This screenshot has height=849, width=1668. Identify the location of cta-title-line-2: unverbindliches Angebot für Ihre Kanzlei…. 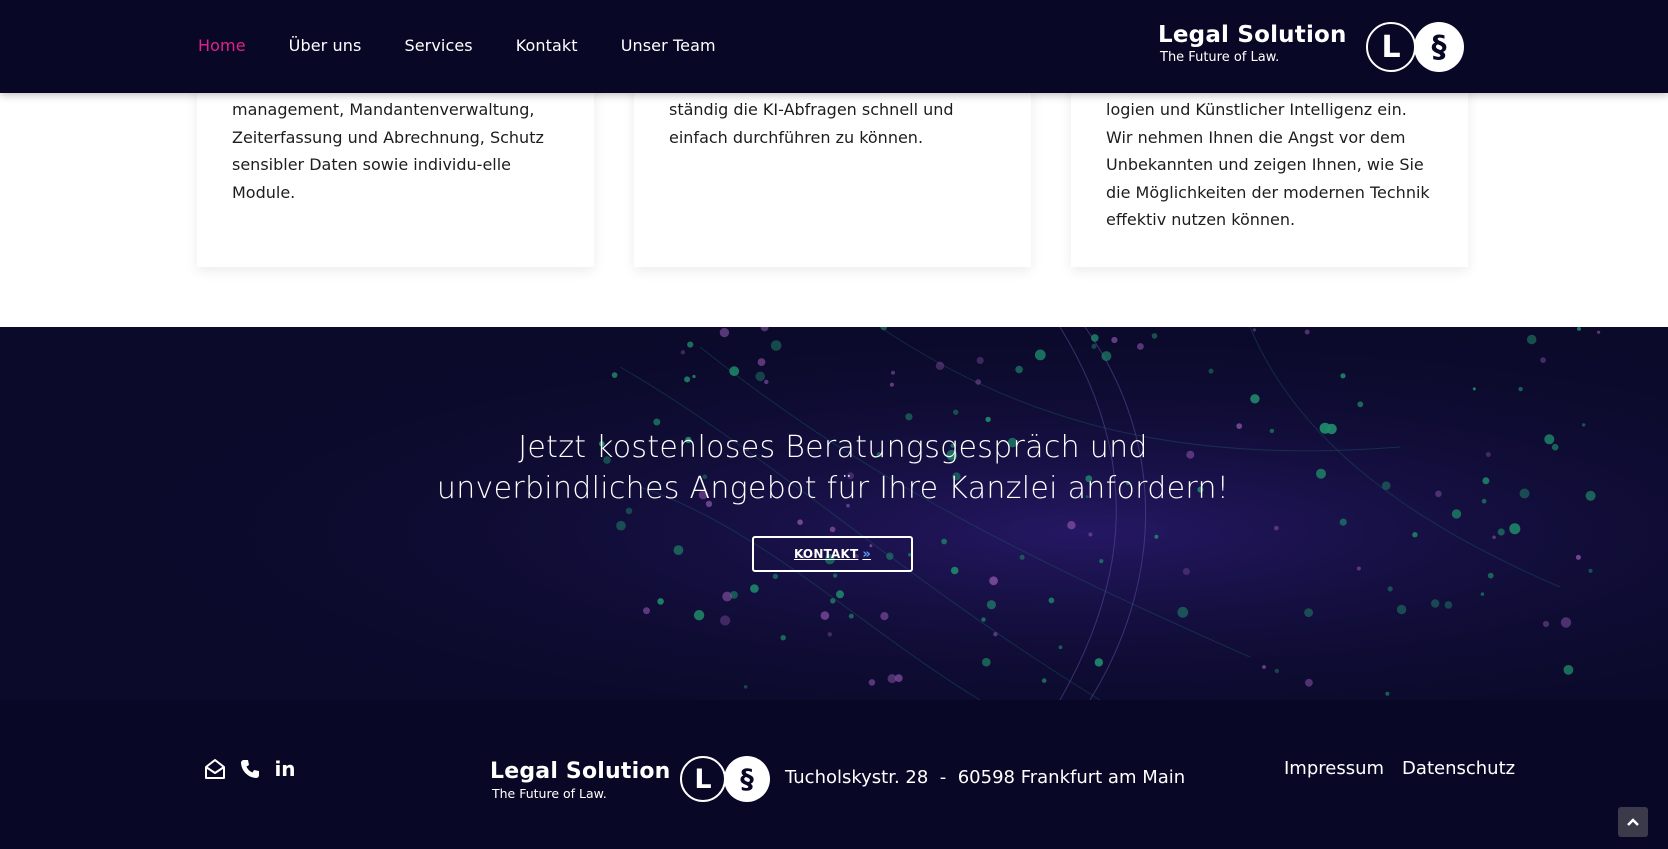
(833, 488).